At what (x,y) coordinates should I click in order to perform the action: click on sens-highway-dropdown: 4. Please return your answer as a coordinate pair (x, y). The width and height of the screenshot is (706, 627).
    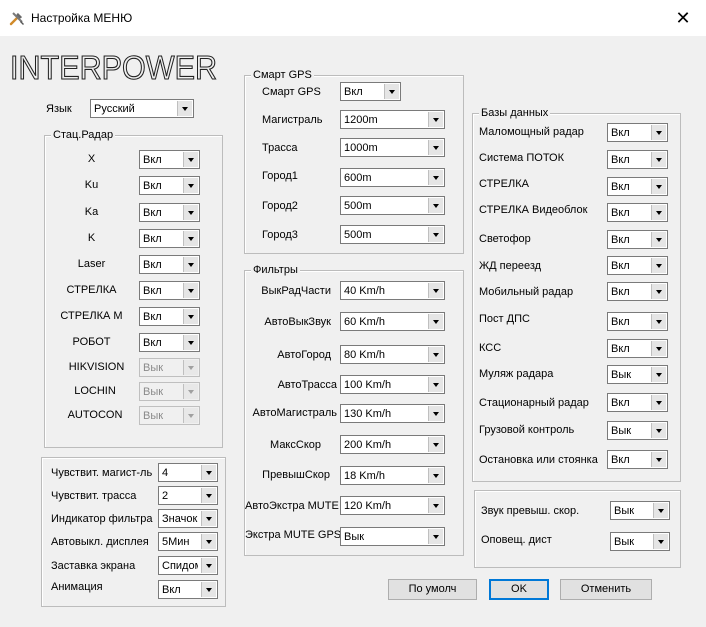
    Looking at the image, I should click on (188, 472).